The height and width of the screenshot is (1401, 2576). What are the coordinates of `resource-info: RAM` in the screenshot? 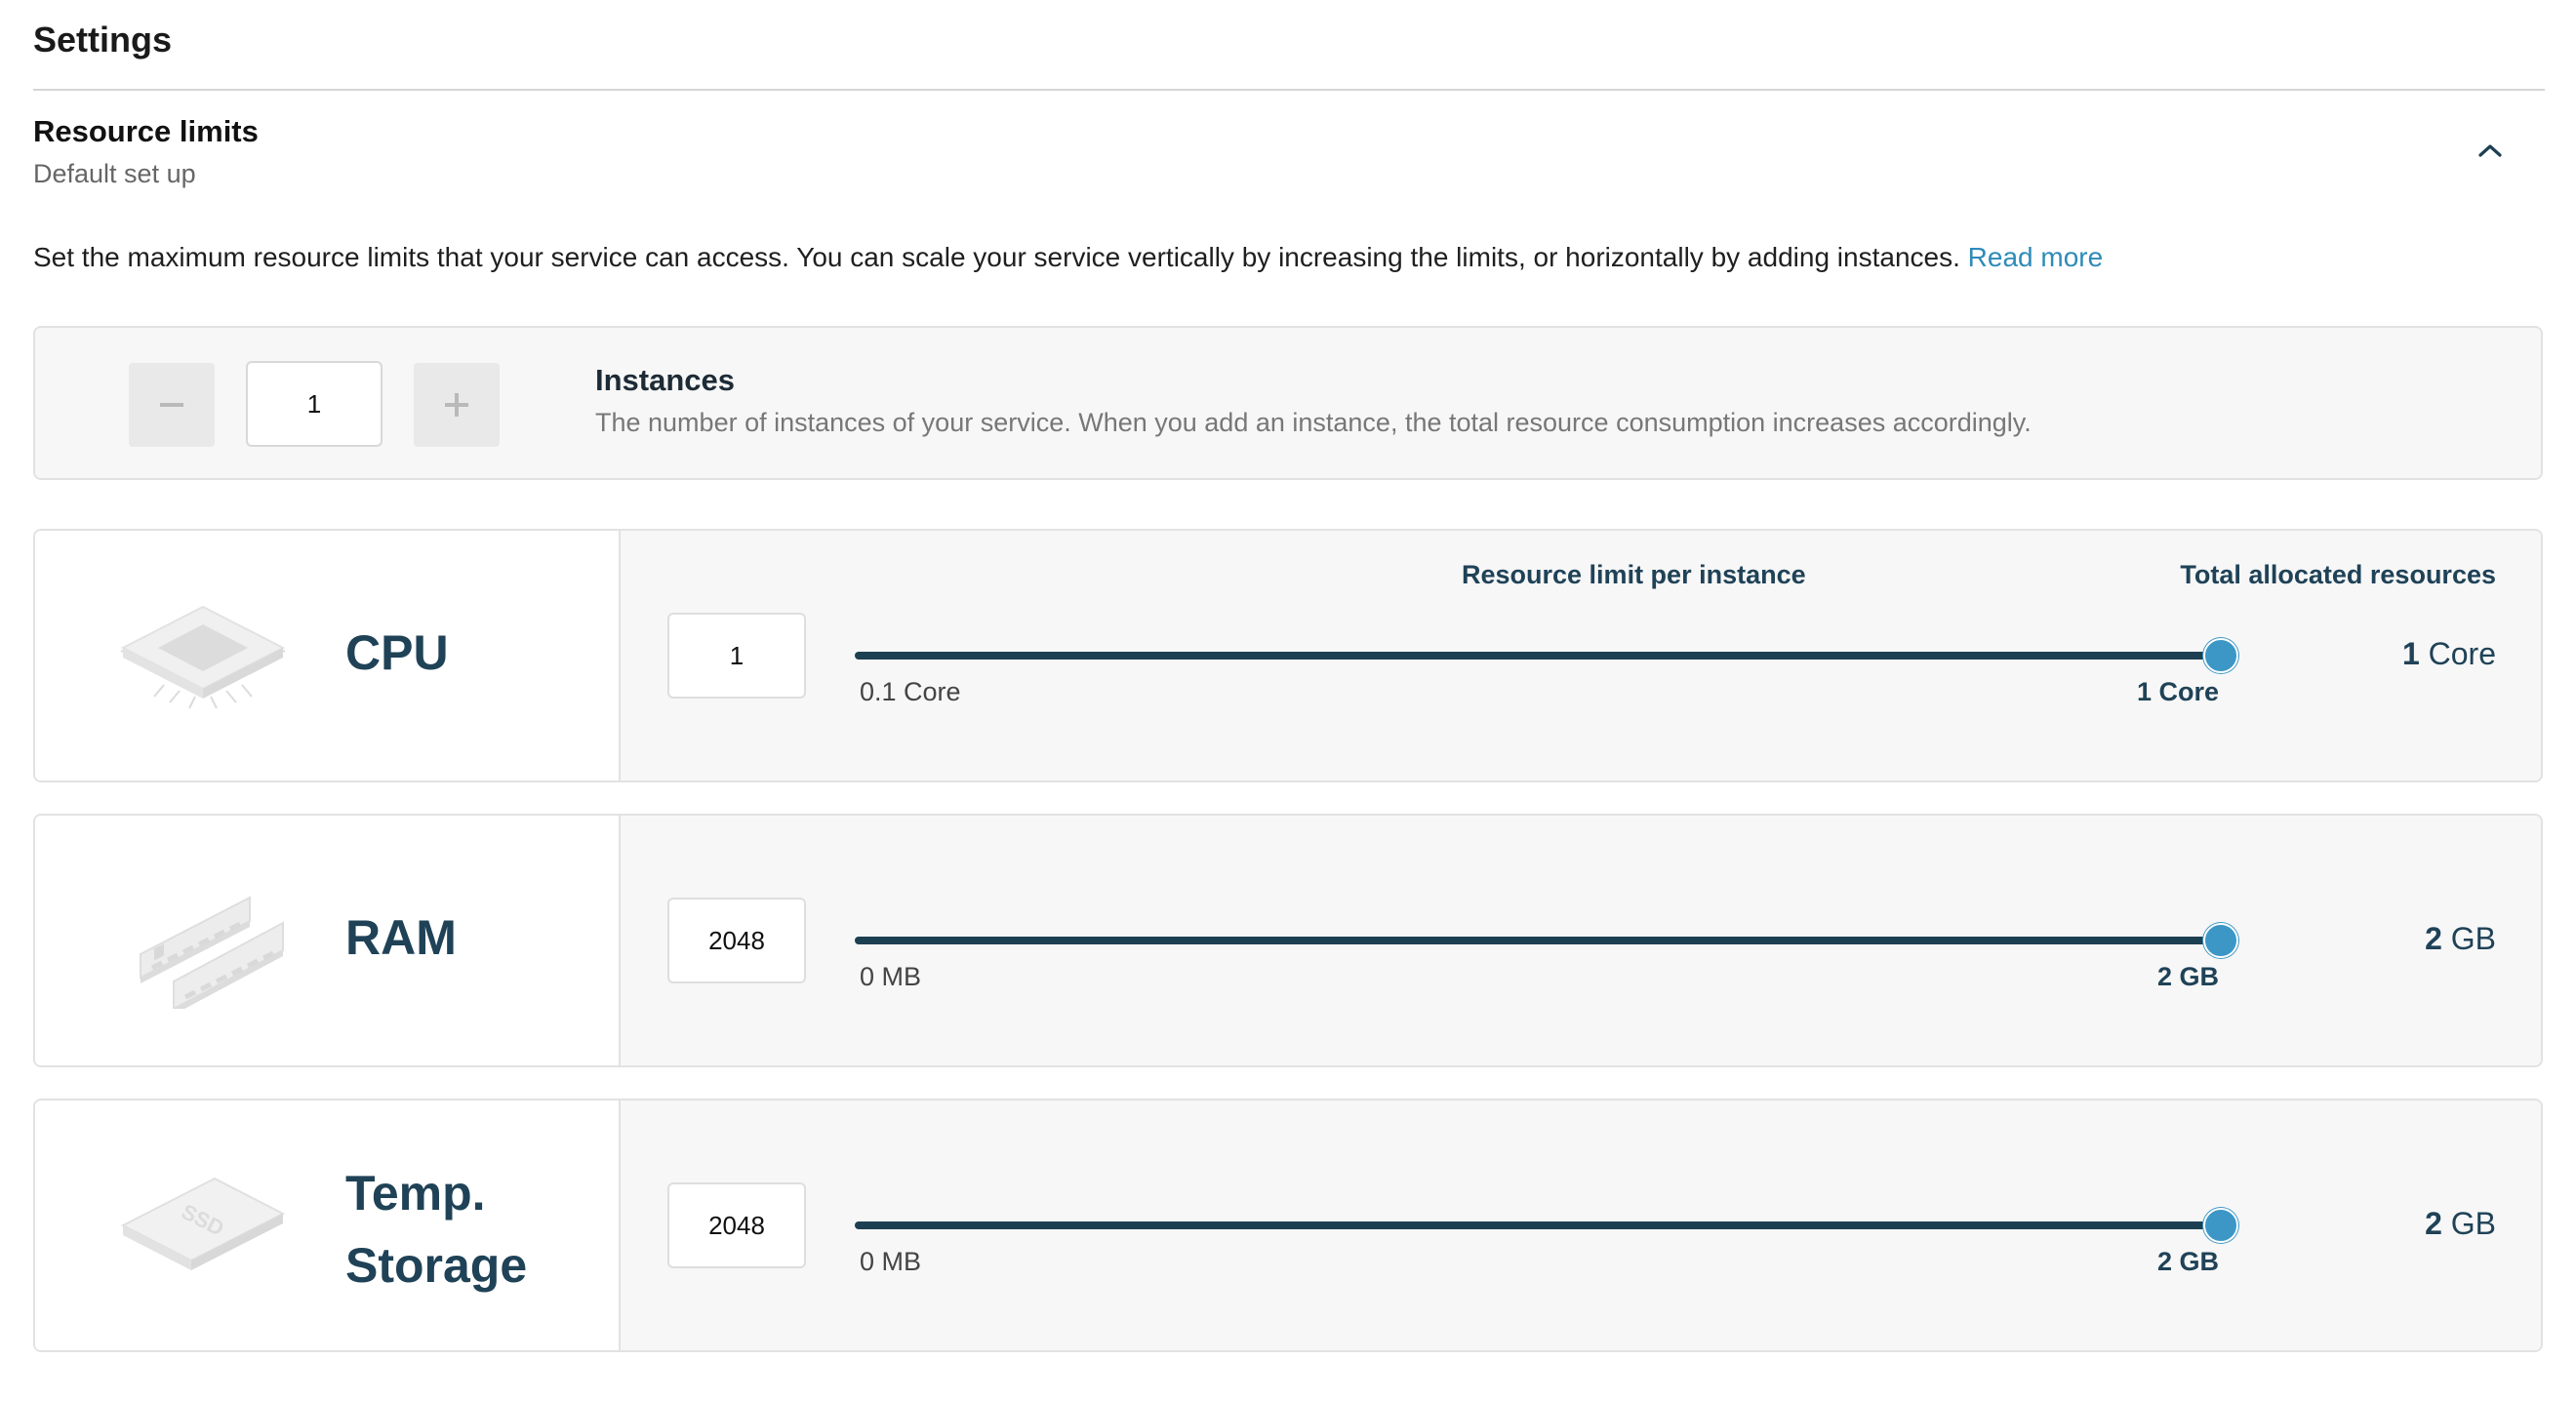 It's located at (328, 940).